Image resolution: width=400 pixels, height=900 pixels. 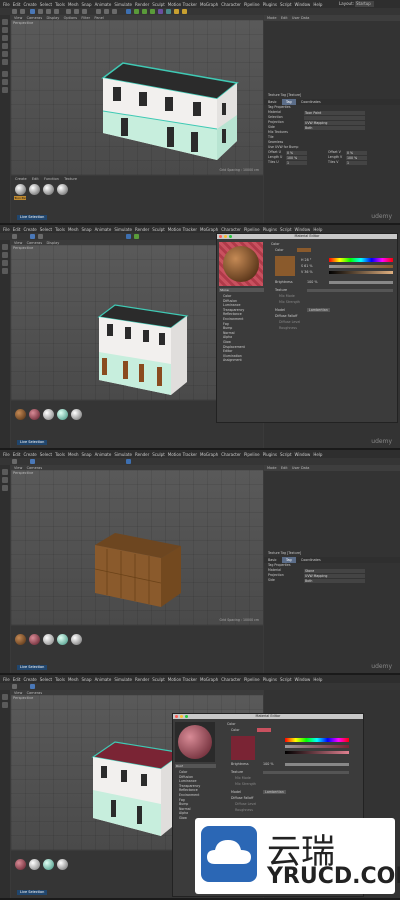 What do you see at coordinates (184, 11) in the screenshot?
I see `light-icon` at bounding box center [184, 11].